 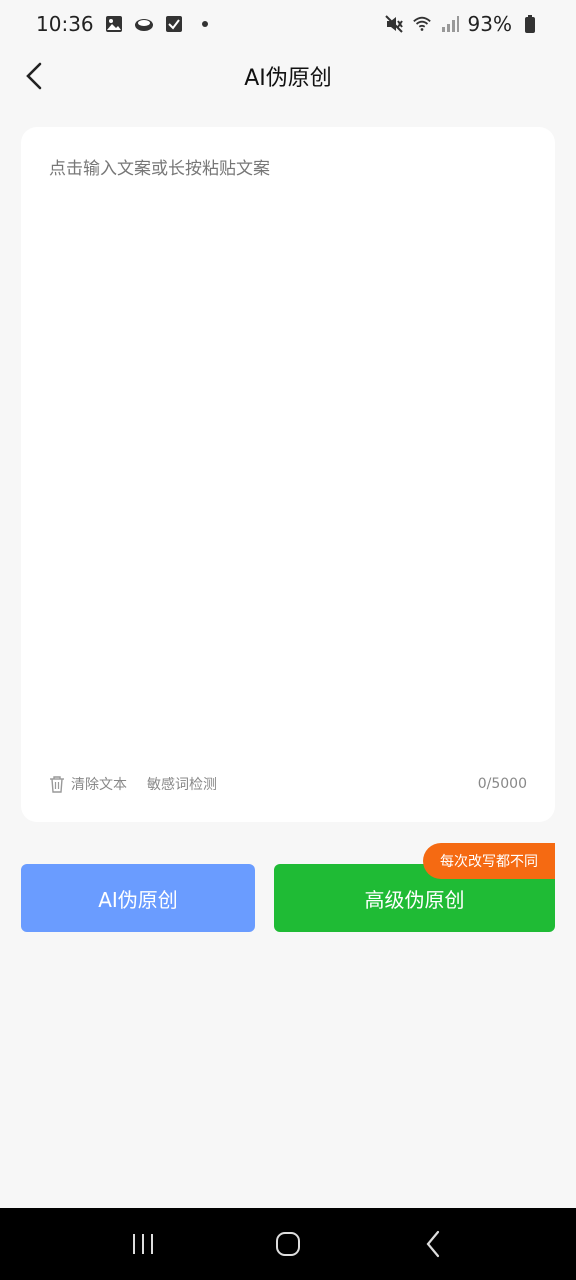 What do you see at coordinates (422, 24) in the screenshot?
I see `wifi-icon` at bounding box center [422, 24].